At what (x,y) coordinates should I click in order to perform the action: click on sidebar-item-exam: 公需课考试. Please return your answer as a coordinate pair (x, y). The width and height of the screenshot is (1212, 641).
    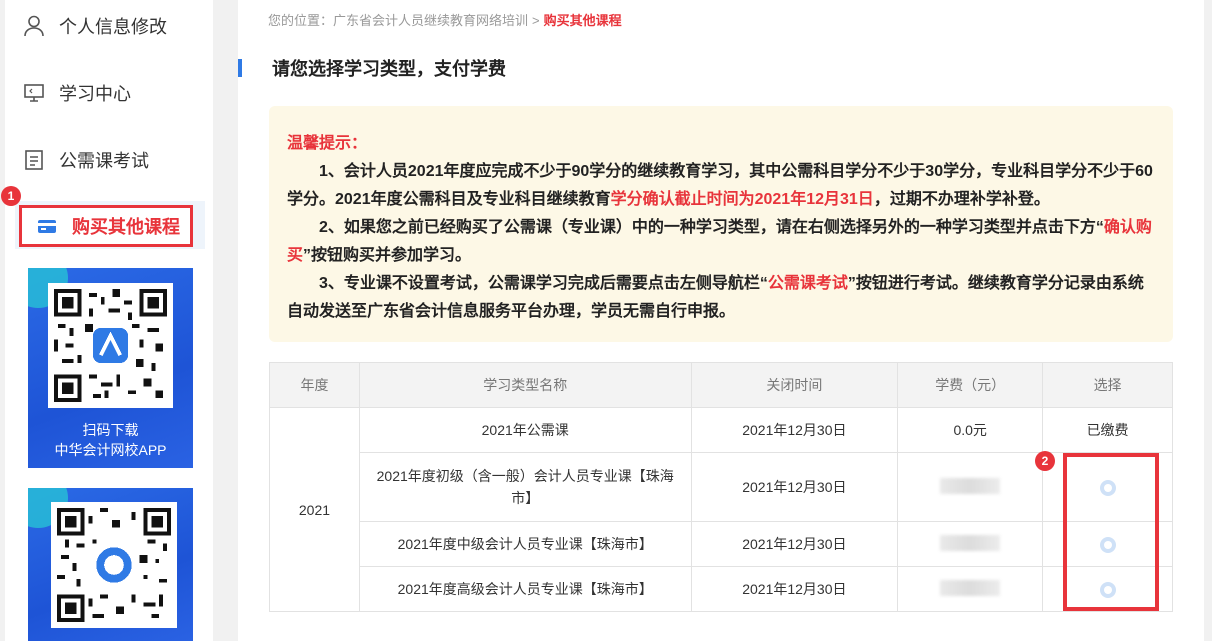
    Looking at the image, I should click on (86, 160).